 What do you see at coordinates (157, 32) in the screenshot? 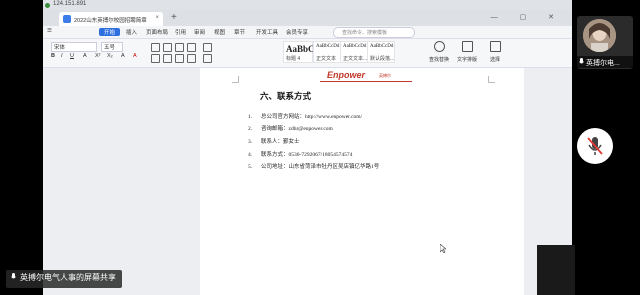
I see `menu-page-layout: 页面布局` at bounding box center [157, 32].